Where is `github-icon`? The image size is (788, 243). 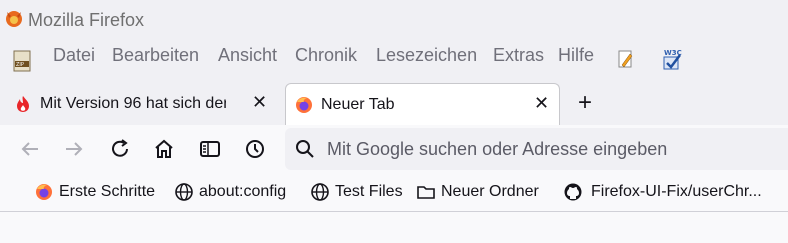
github-icon is located at coordinates (573, 192).